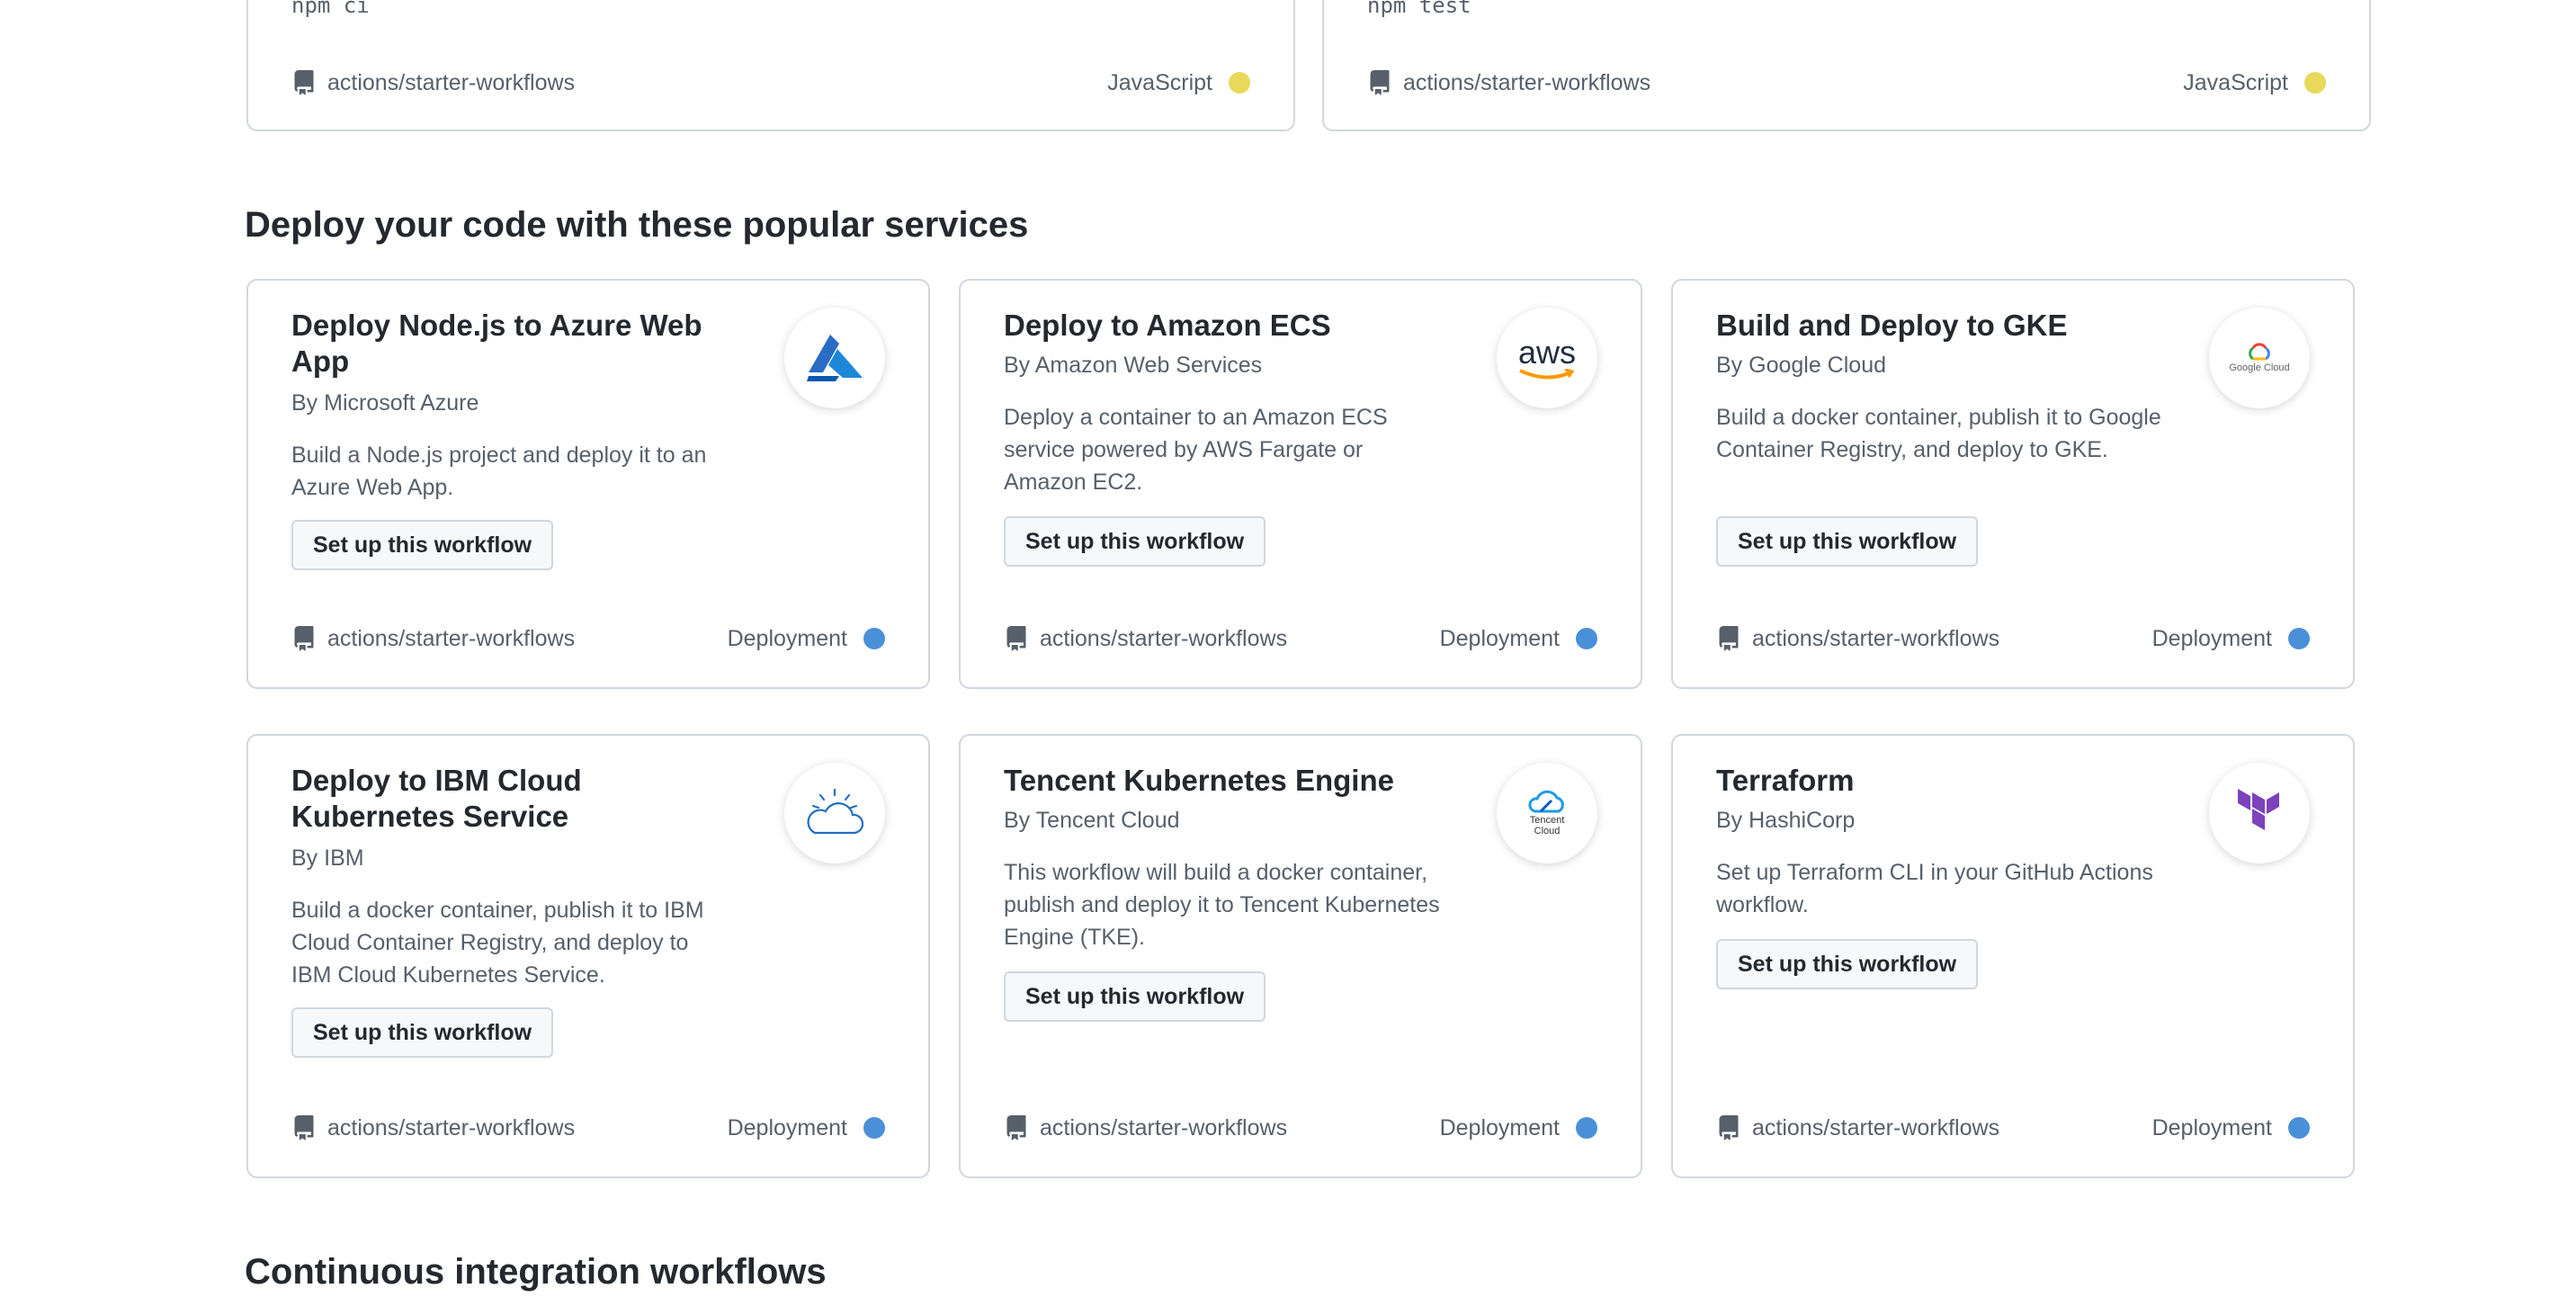 Image resolution: width=2576 pixels, height=1297 pixels. Describe the element at coordinates (2259, 813) in the screenshot. I see `terraform-logo-icon` at that location.